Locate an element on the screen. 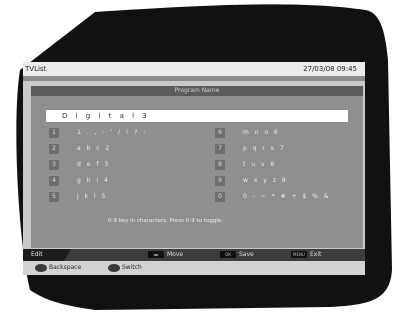 The image size is (395, 320). key-chars: g h i 4 is located at coordinates (93, 180).